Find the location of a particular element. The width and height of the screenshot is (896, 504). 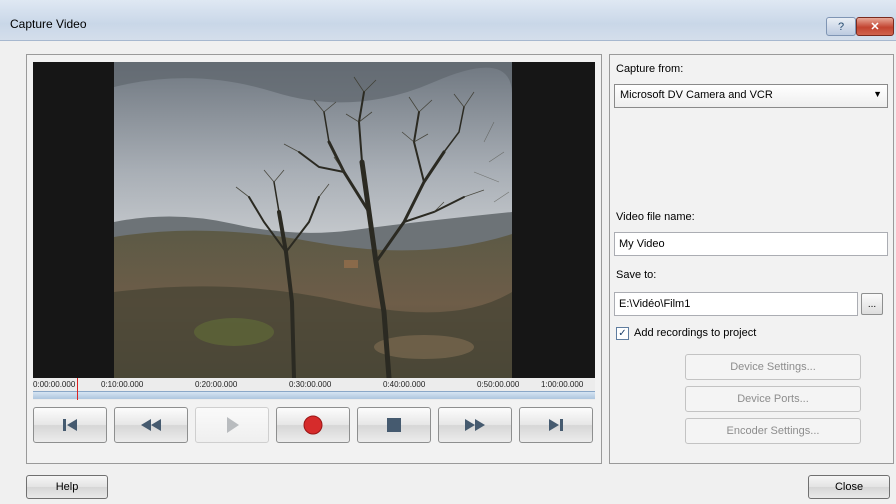

play-button is located at coordinates (232, 425).